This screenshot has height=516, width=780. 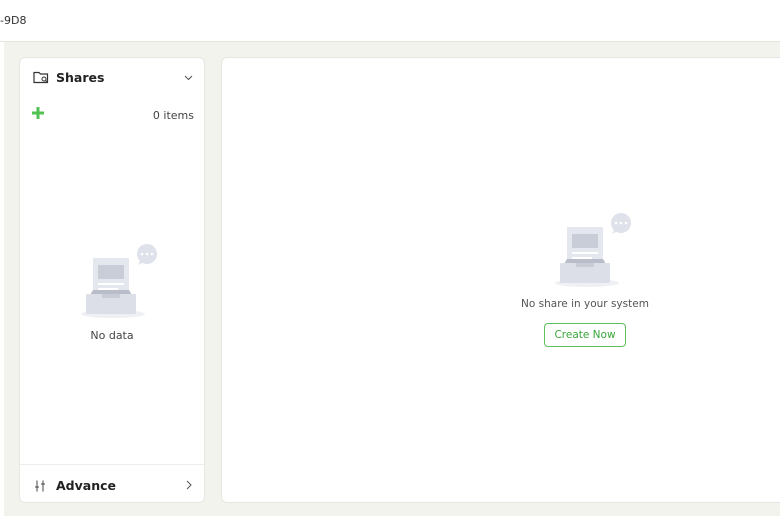 I want to click on empty-message: No share in your system, so click(x=585, y=304).